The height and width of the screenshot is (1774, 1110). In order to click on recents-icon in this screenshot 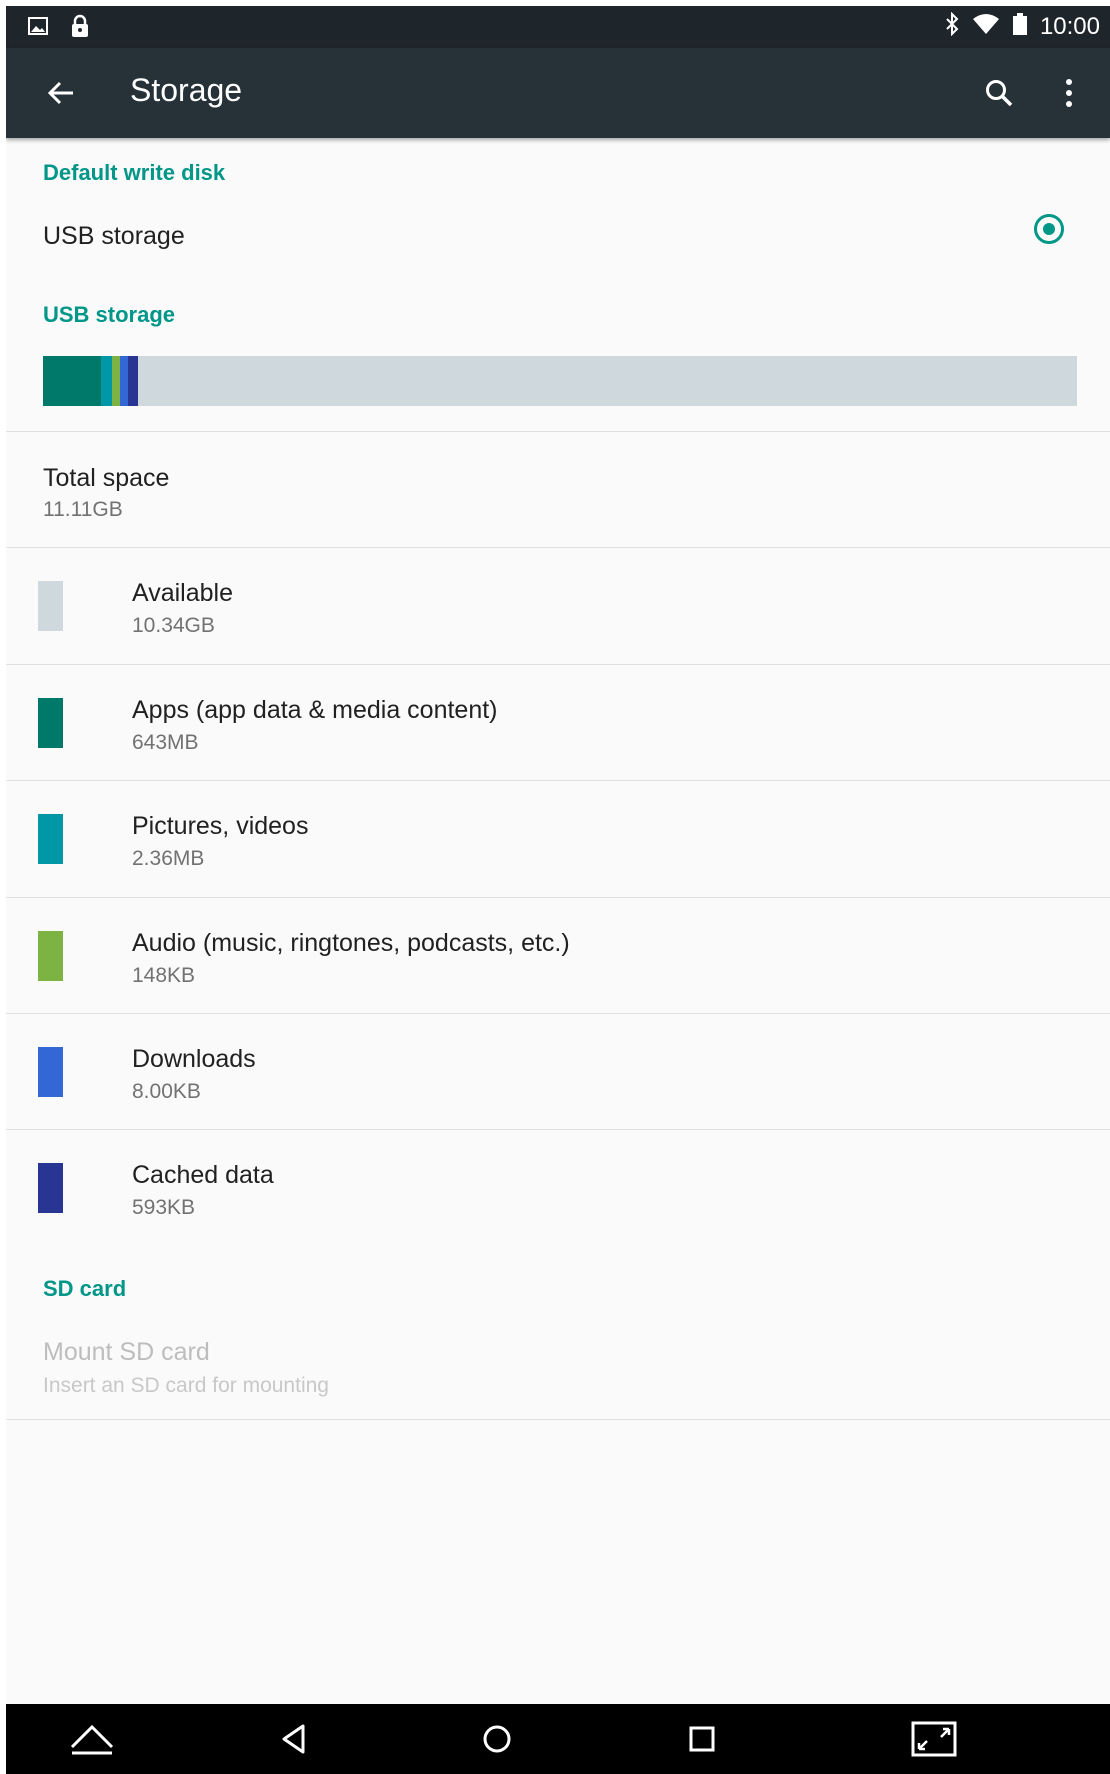, I will do `click(702, 1739)`.